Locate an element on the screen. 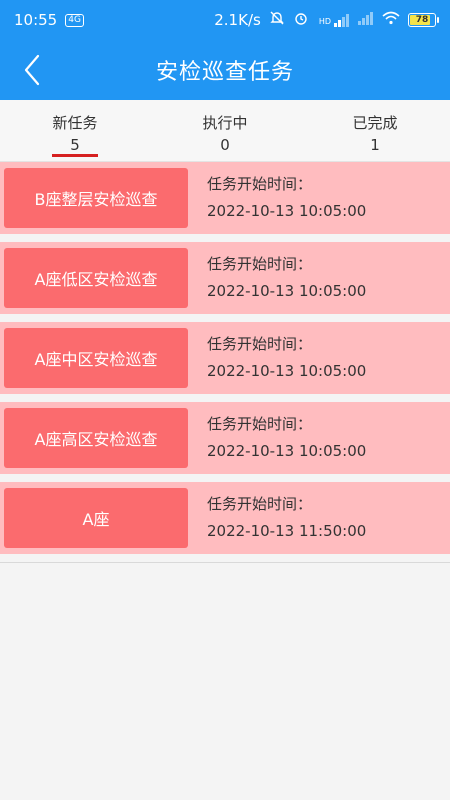 Image resolution: width=450 pixels, height=800 pixels. tab-in-progress: 执行中 0 is located at coordinates (225, 130).